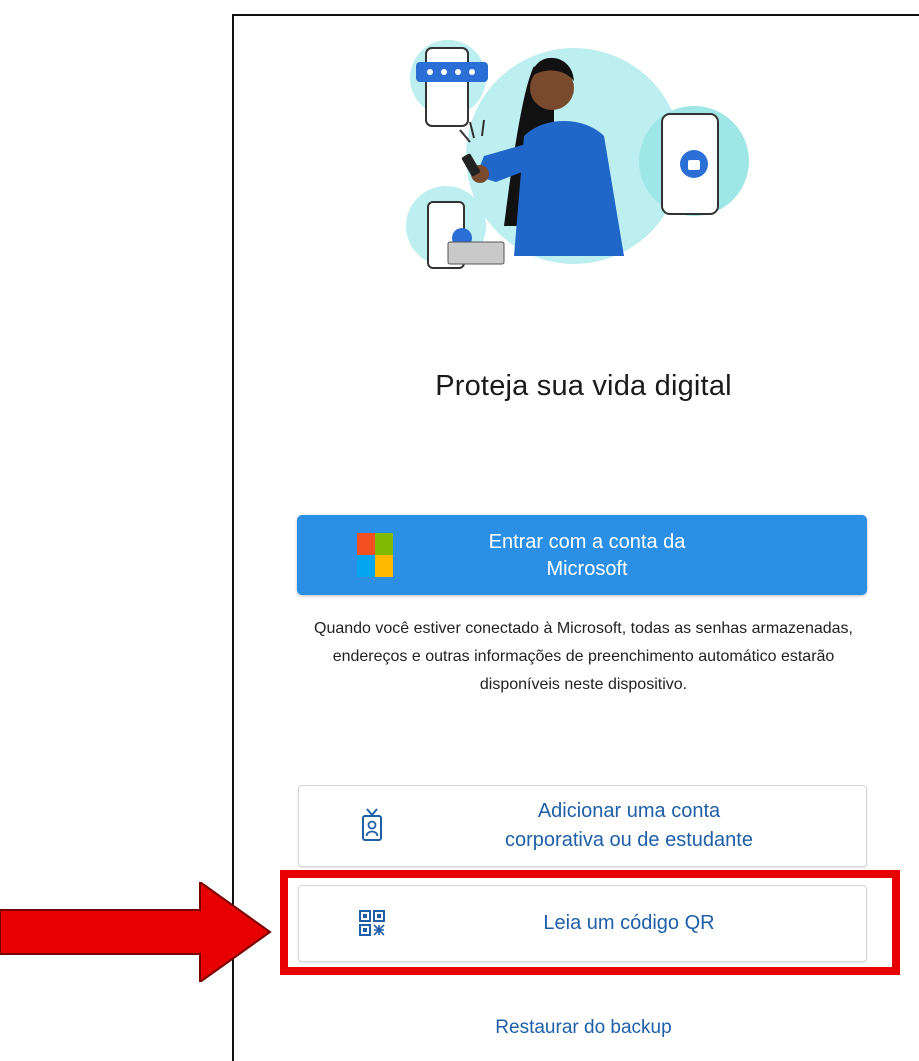 The width and height of the screenshot is (919, 1061). Describe the element at coordinates (587, 569) in the screenshot. I see `sign-in-label-line2: Microsoft` at that location.